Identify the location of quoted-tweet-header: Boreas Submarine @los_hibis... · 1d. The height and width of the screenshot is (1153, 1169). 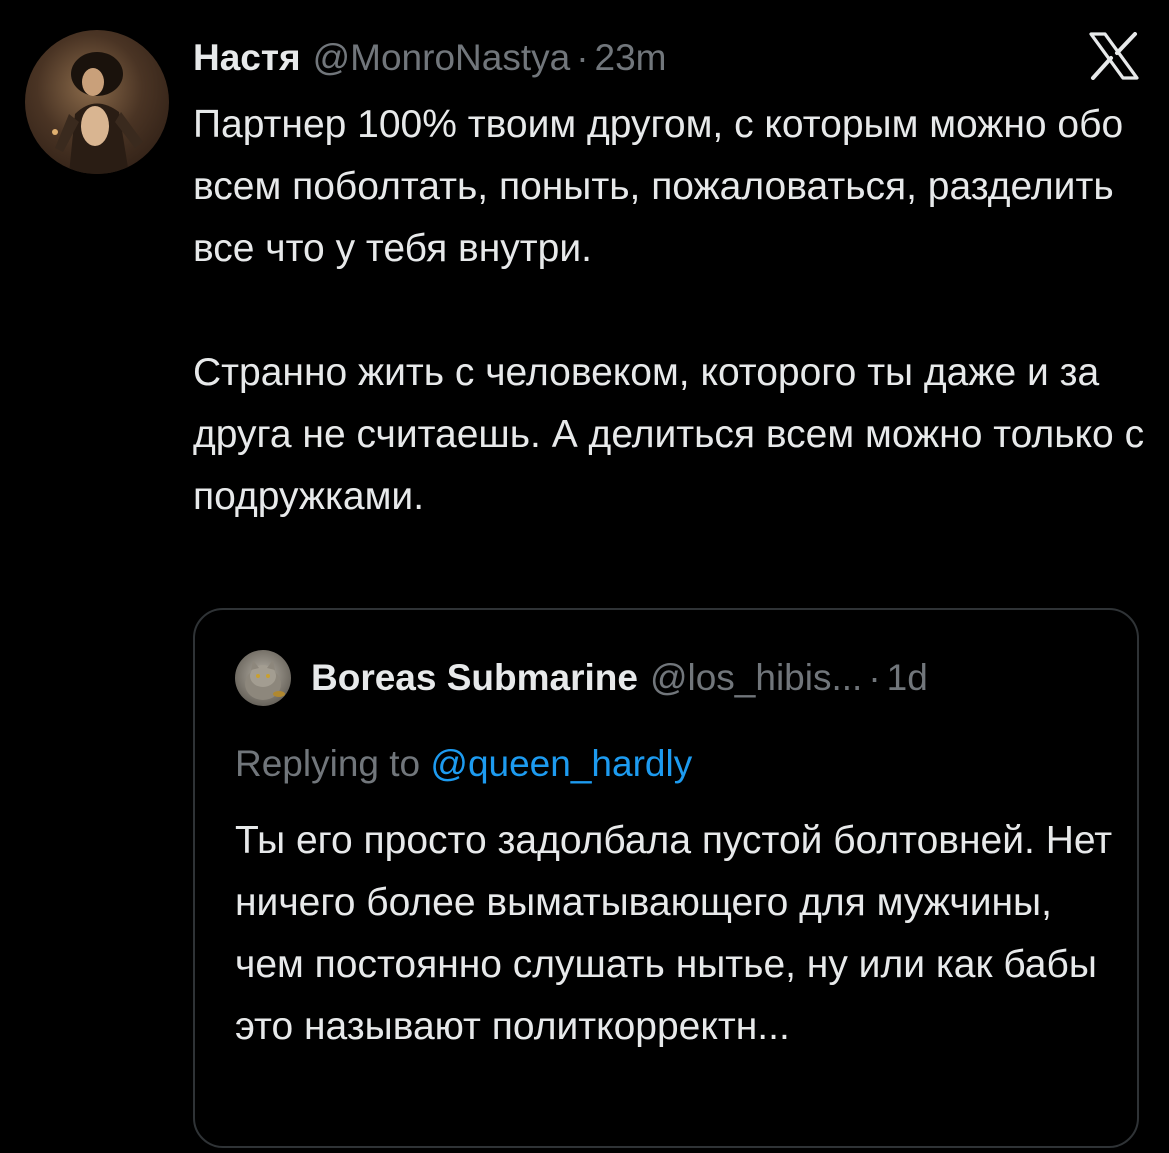
(619, 678).